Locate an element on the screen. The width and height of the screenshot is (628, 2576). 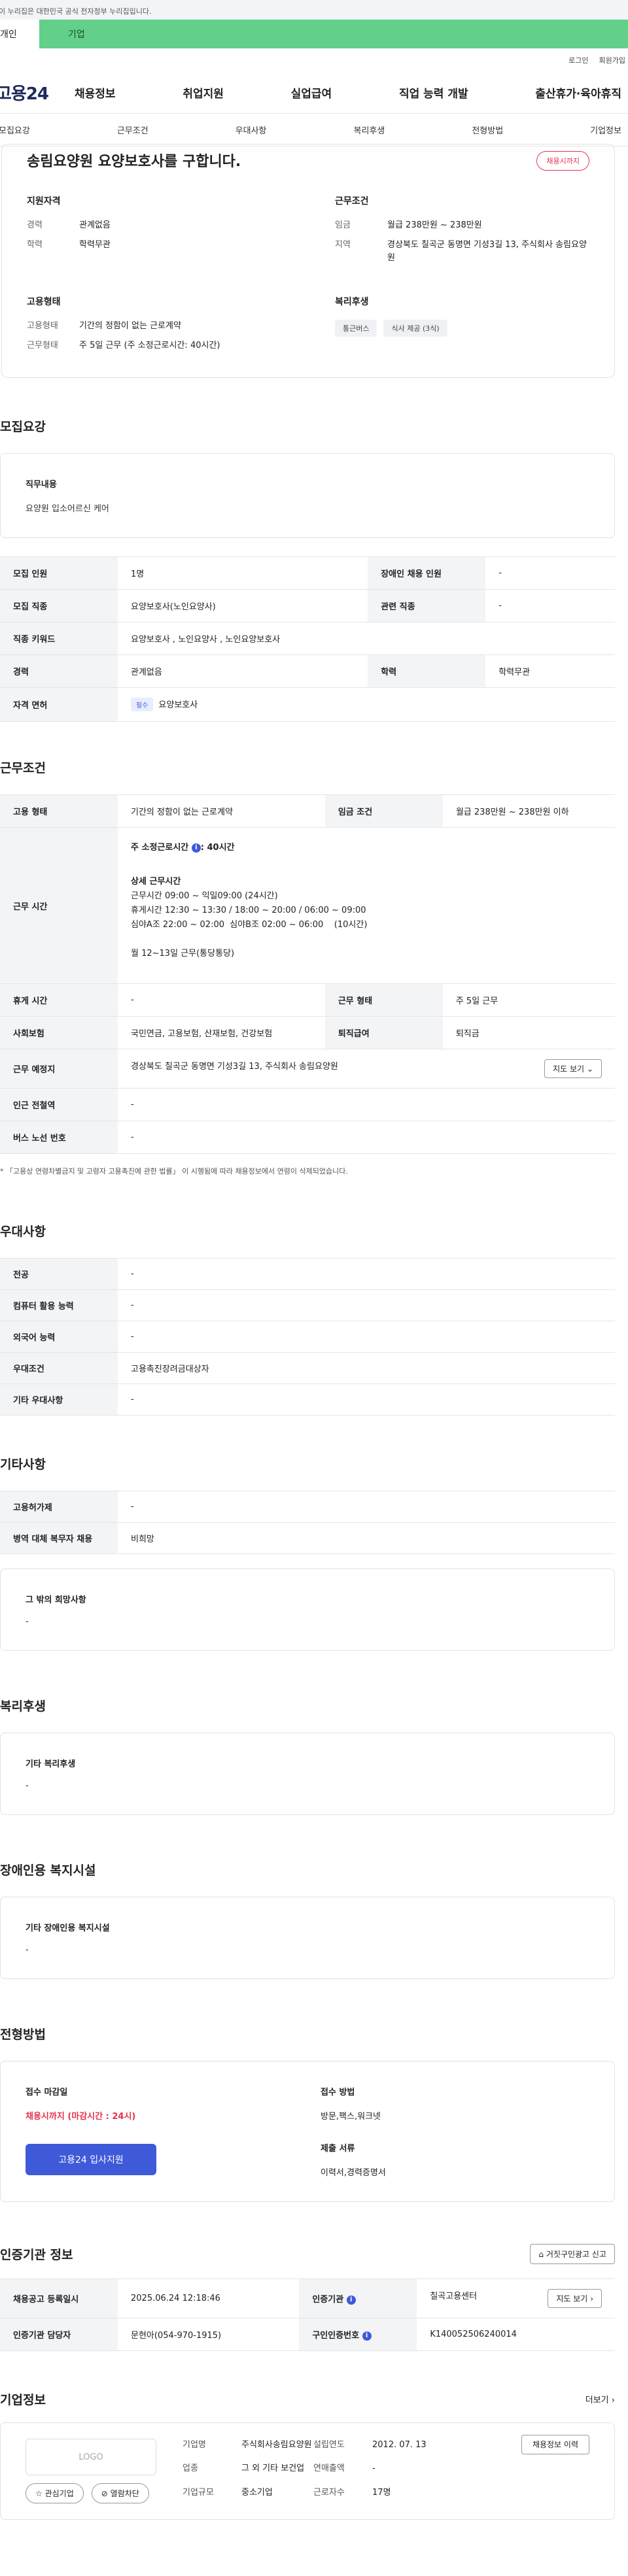
table-row: 경력 관계없음 학력 학력무관 is located at coordinates (307, 671).